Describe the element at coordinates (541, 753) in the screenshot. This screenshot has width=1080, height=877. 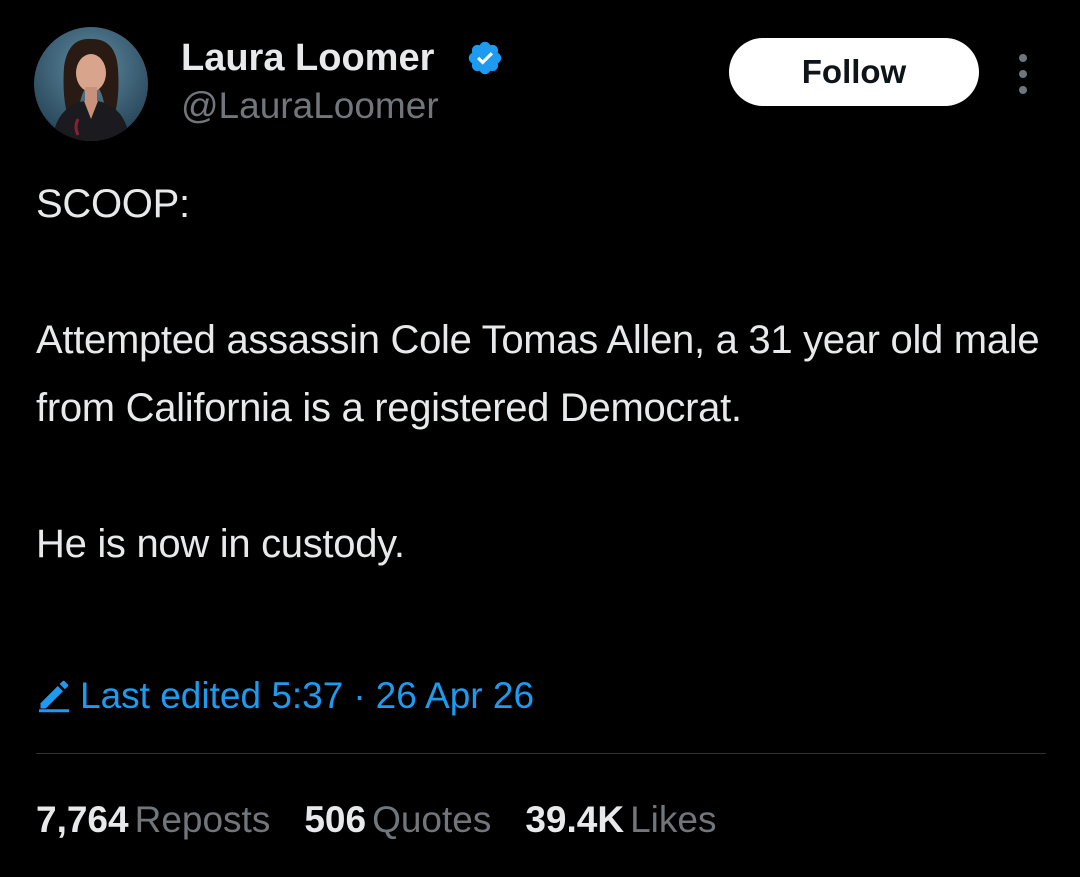
I see `divider` at that location.